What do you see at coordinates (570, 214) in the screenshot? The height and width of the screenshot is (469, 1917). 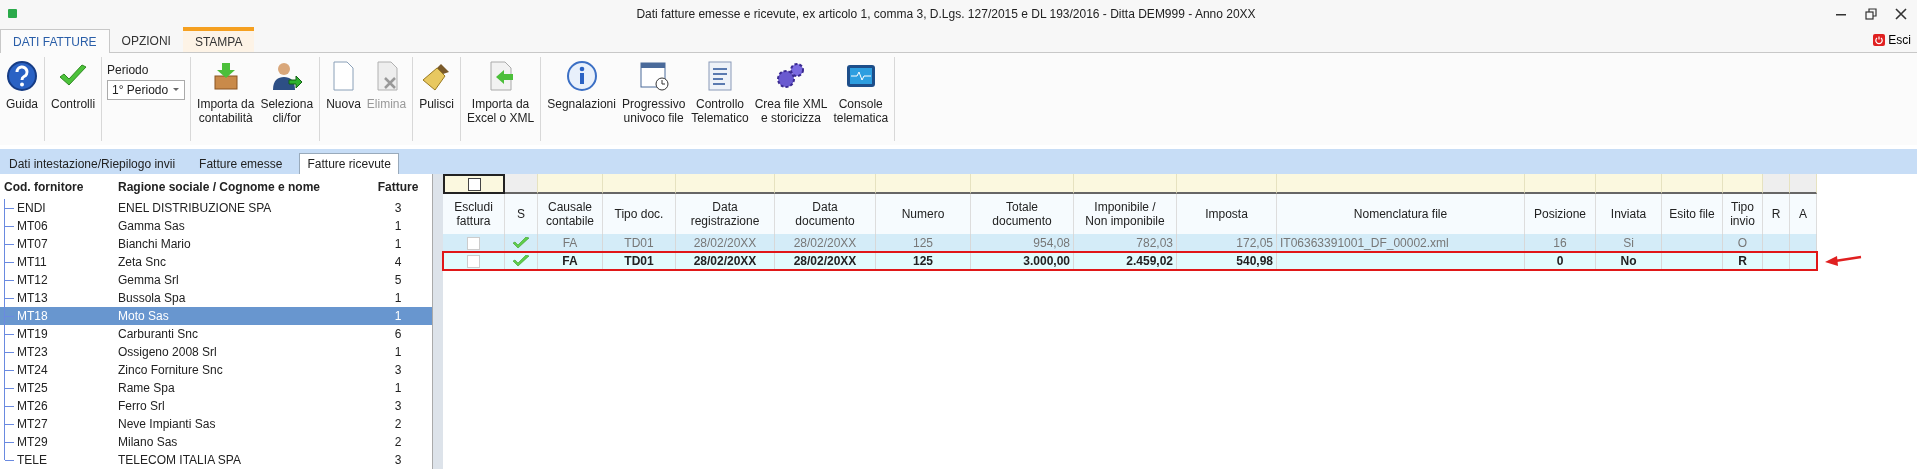 I see `column-header: Causale contabile` at bounding box center [570, 214].